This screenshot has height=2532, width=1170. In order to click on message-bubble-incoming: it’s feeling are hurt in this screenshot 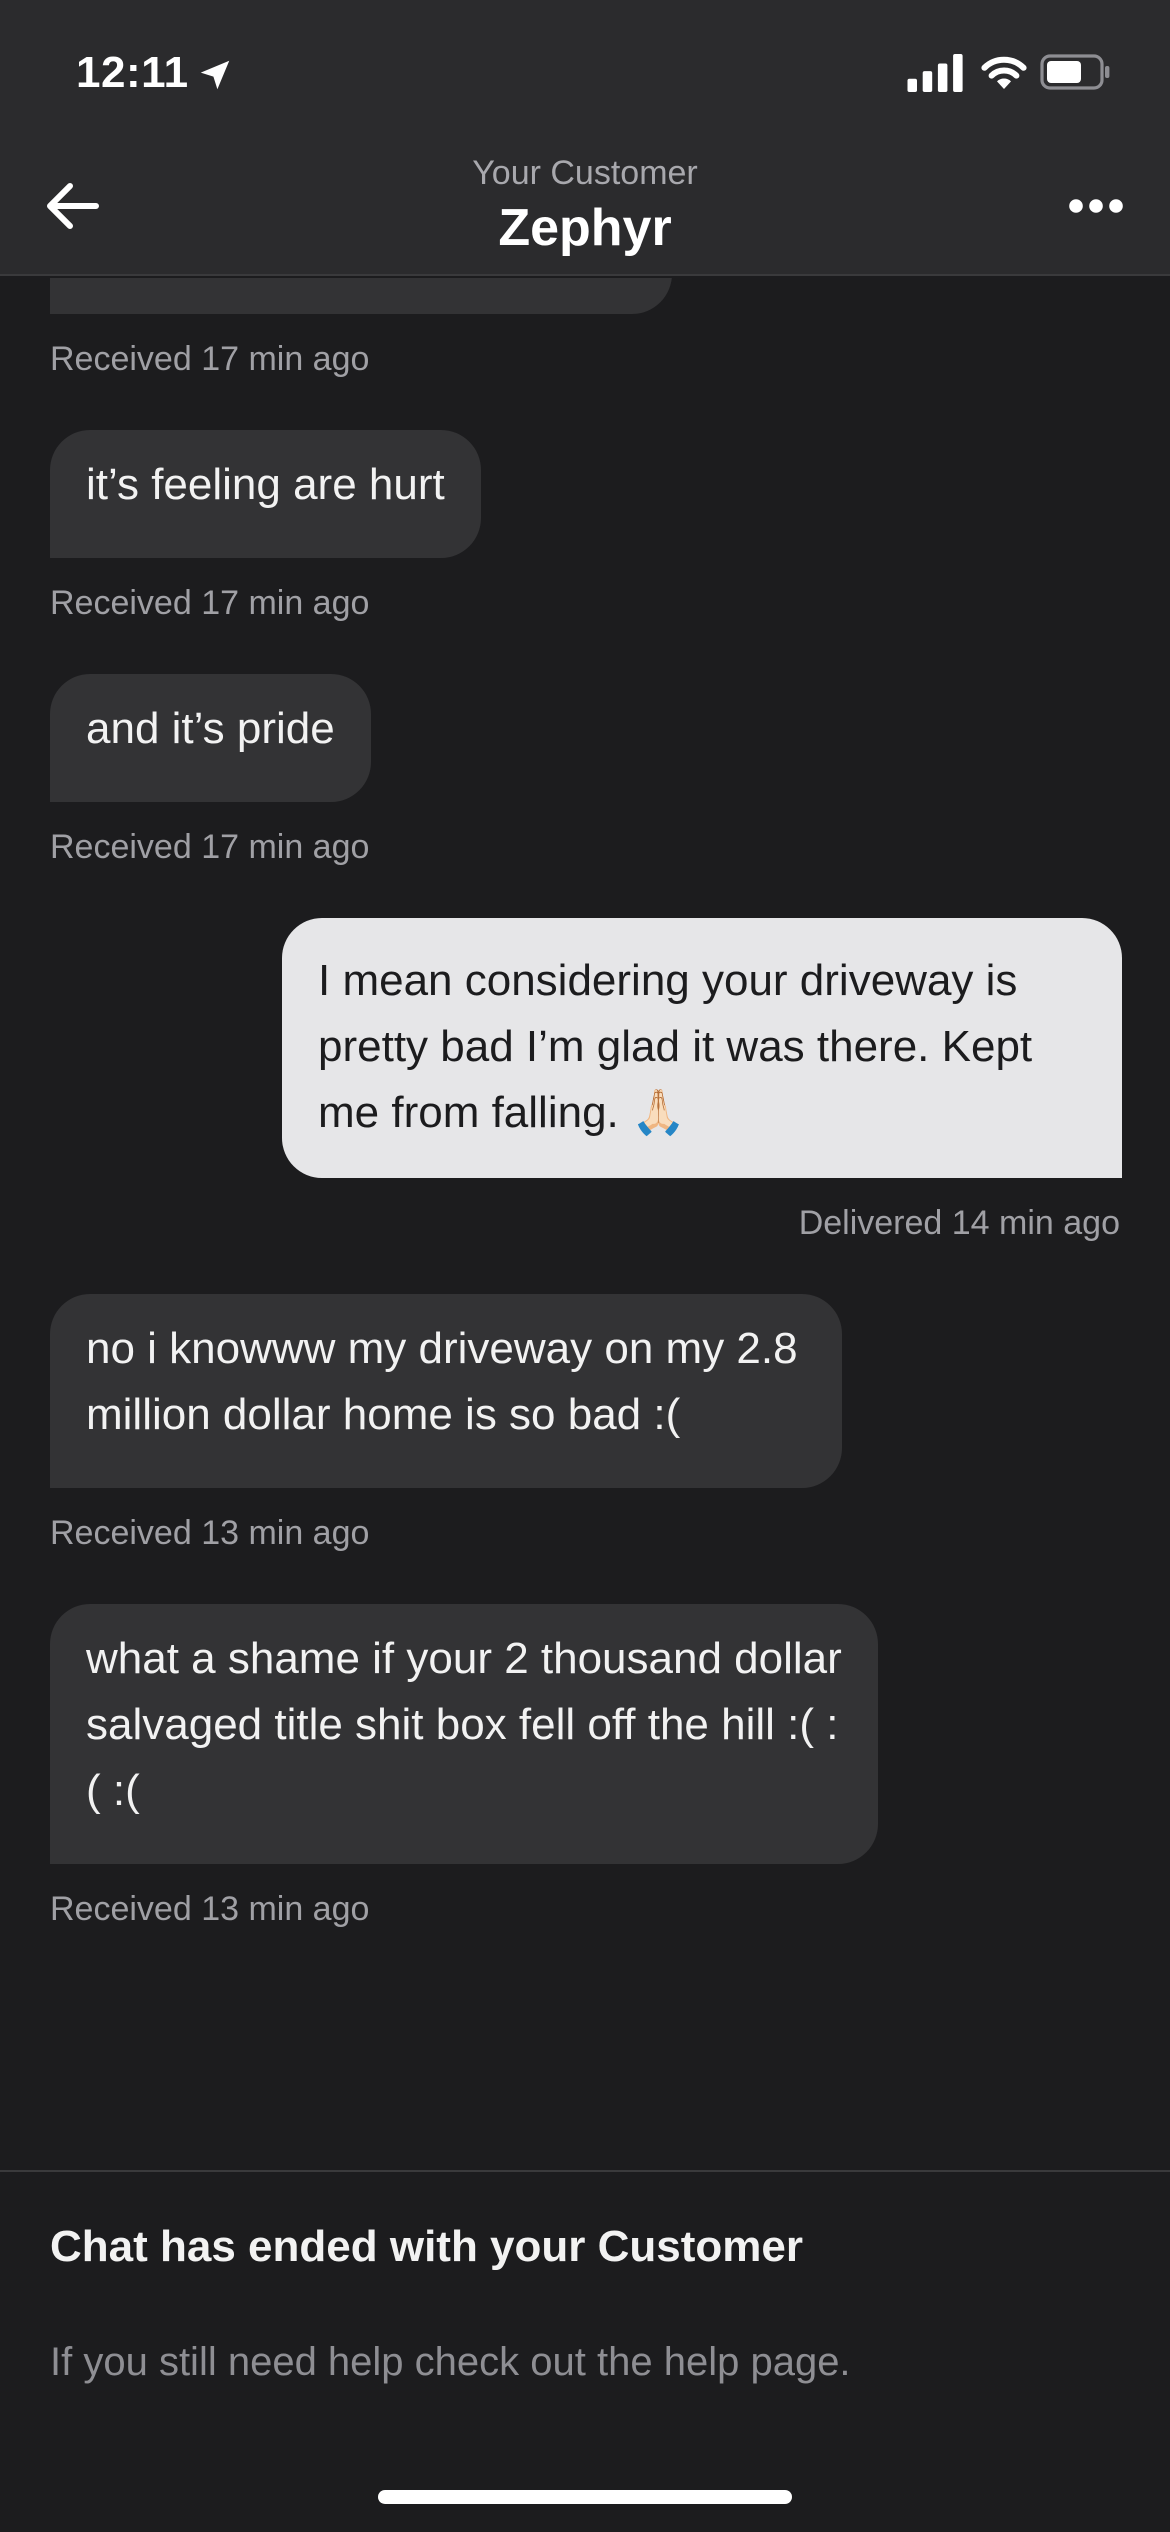, I will do `click(265, 494)`.